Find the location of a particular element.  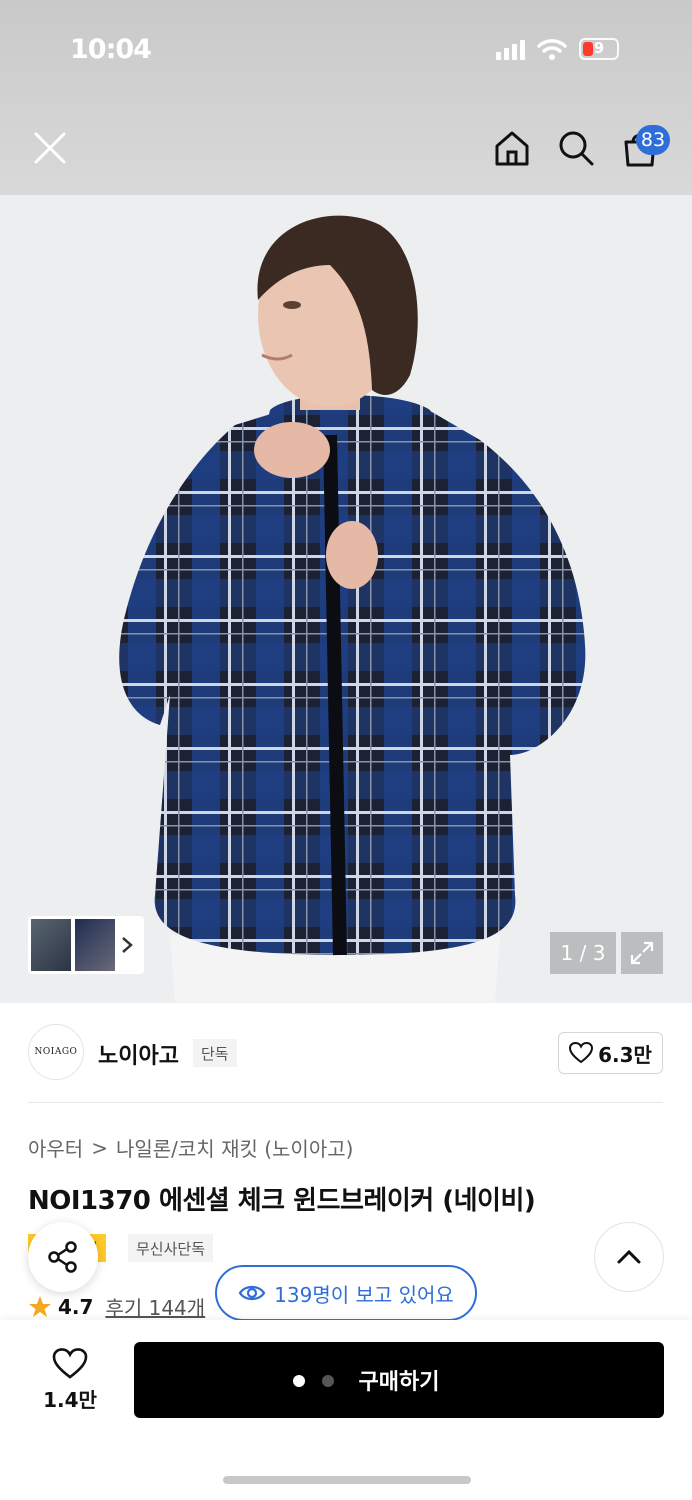

status-time: 10:04 is located at coordinates (111, 49).